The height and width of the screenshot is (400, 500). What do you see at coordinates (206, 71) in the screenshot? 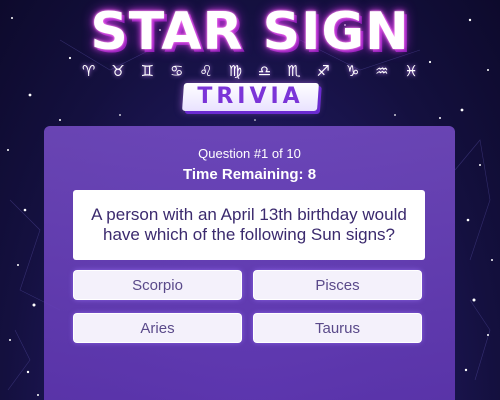
I see `leo-icon: ♌` at bounding box center [206, 71].